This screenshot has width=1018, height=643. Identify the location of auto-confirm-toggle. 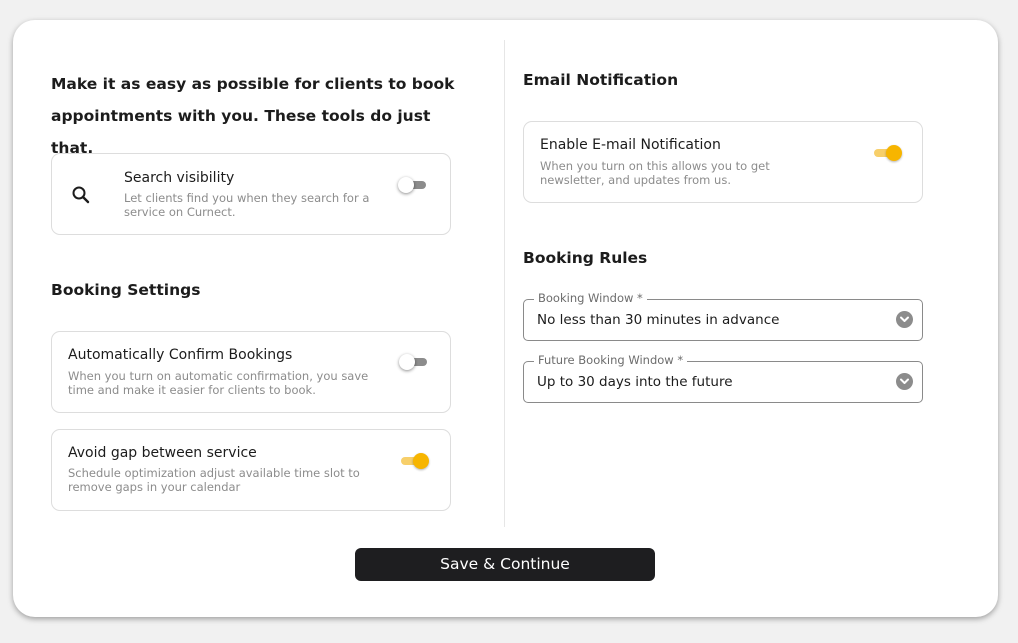
(413, 362).